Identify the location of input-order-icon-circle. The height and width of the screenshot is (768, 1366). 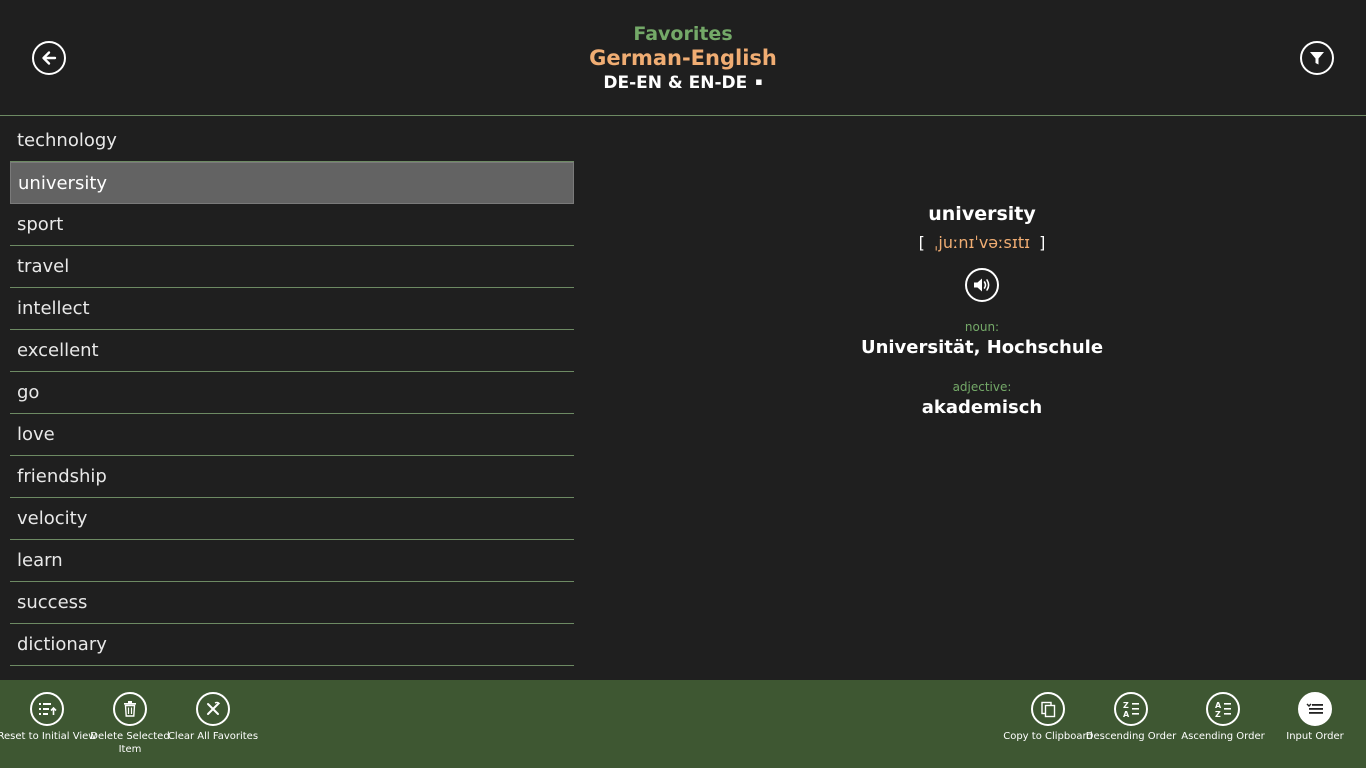
(1315, 709).